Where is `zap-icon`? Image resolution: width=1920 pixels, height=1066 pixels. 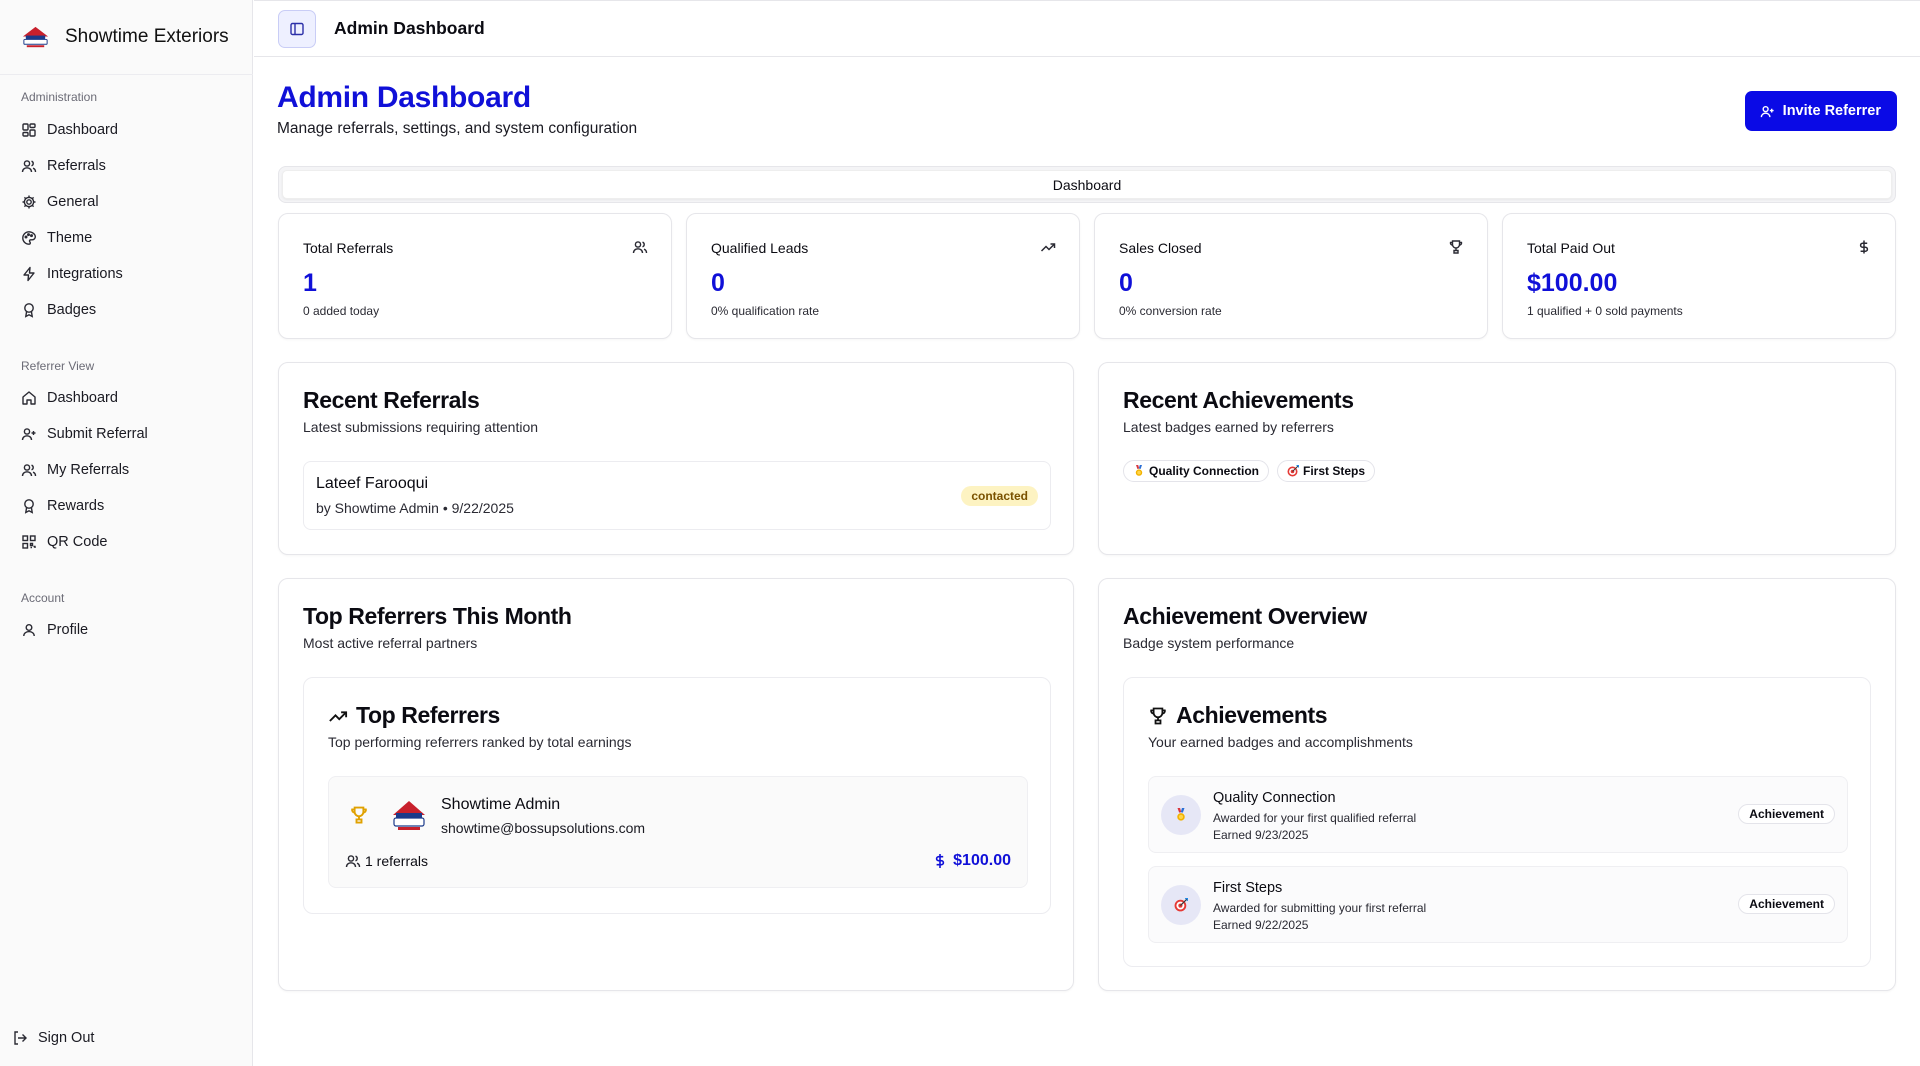 zap-icon is located at coordinates (29, 274).